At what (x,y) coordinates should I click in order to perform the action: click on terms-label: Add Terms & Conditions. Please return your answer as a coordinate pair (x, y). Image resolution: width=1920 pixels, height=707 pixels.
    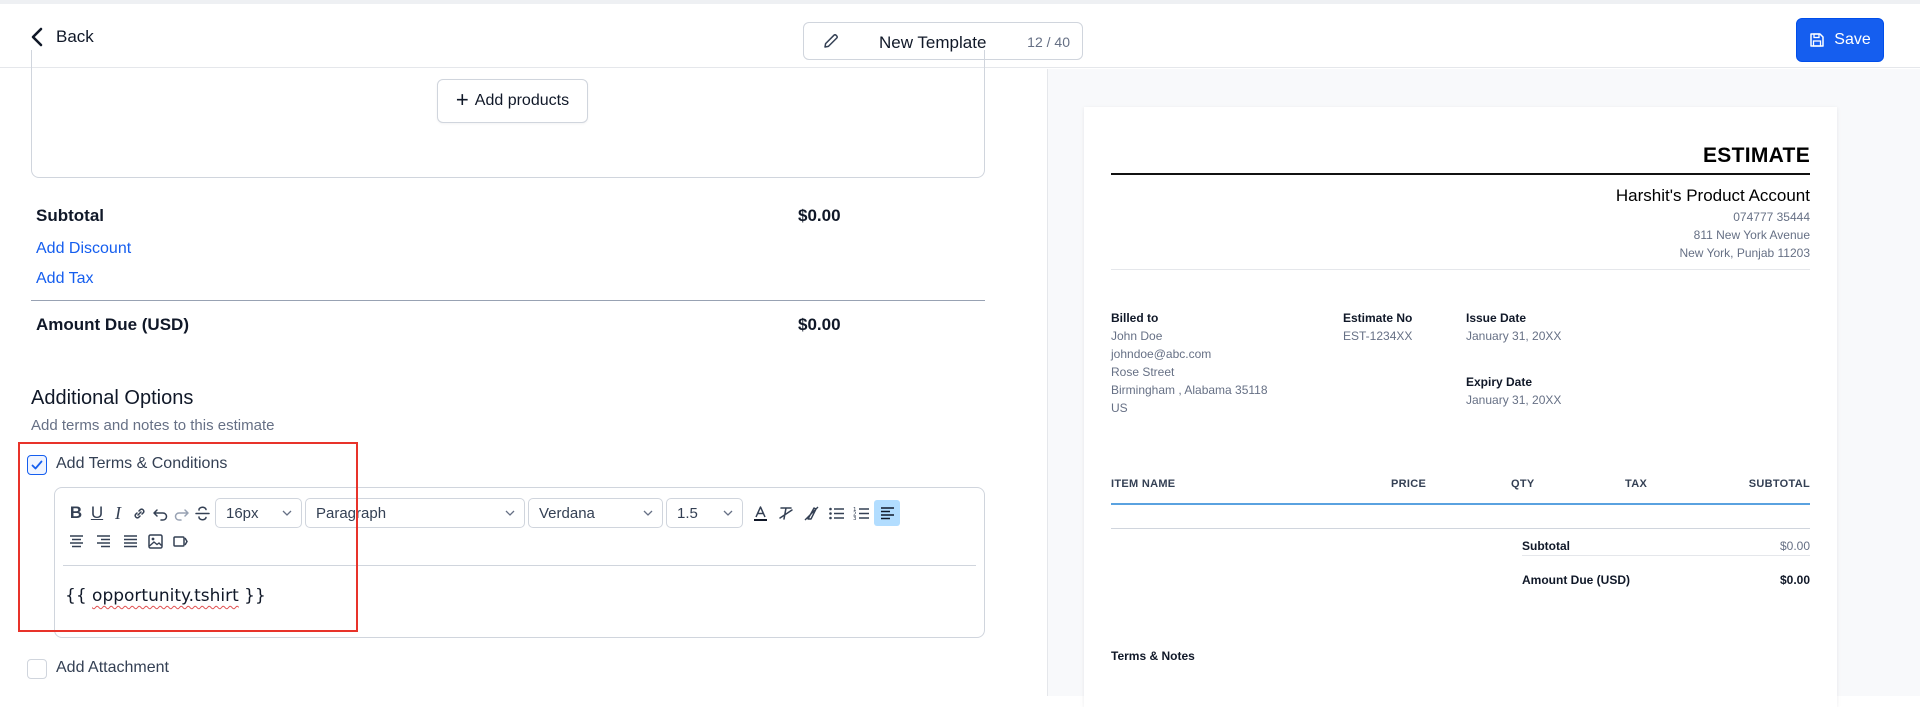
    Looking at the image, I should click on (141, 464).